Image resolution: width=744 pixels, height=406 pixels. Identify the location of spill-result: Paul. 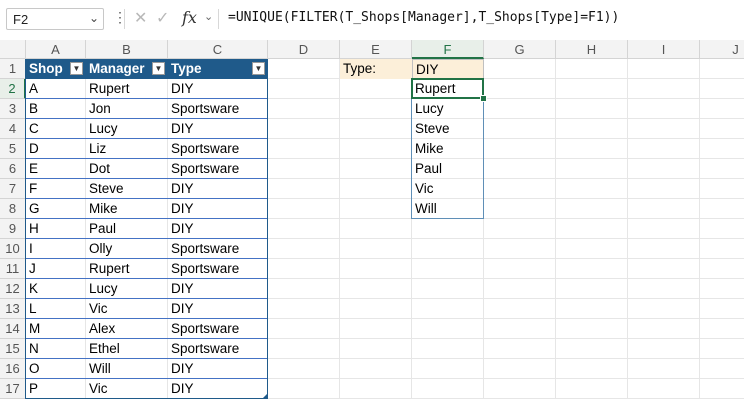
(448, 169).